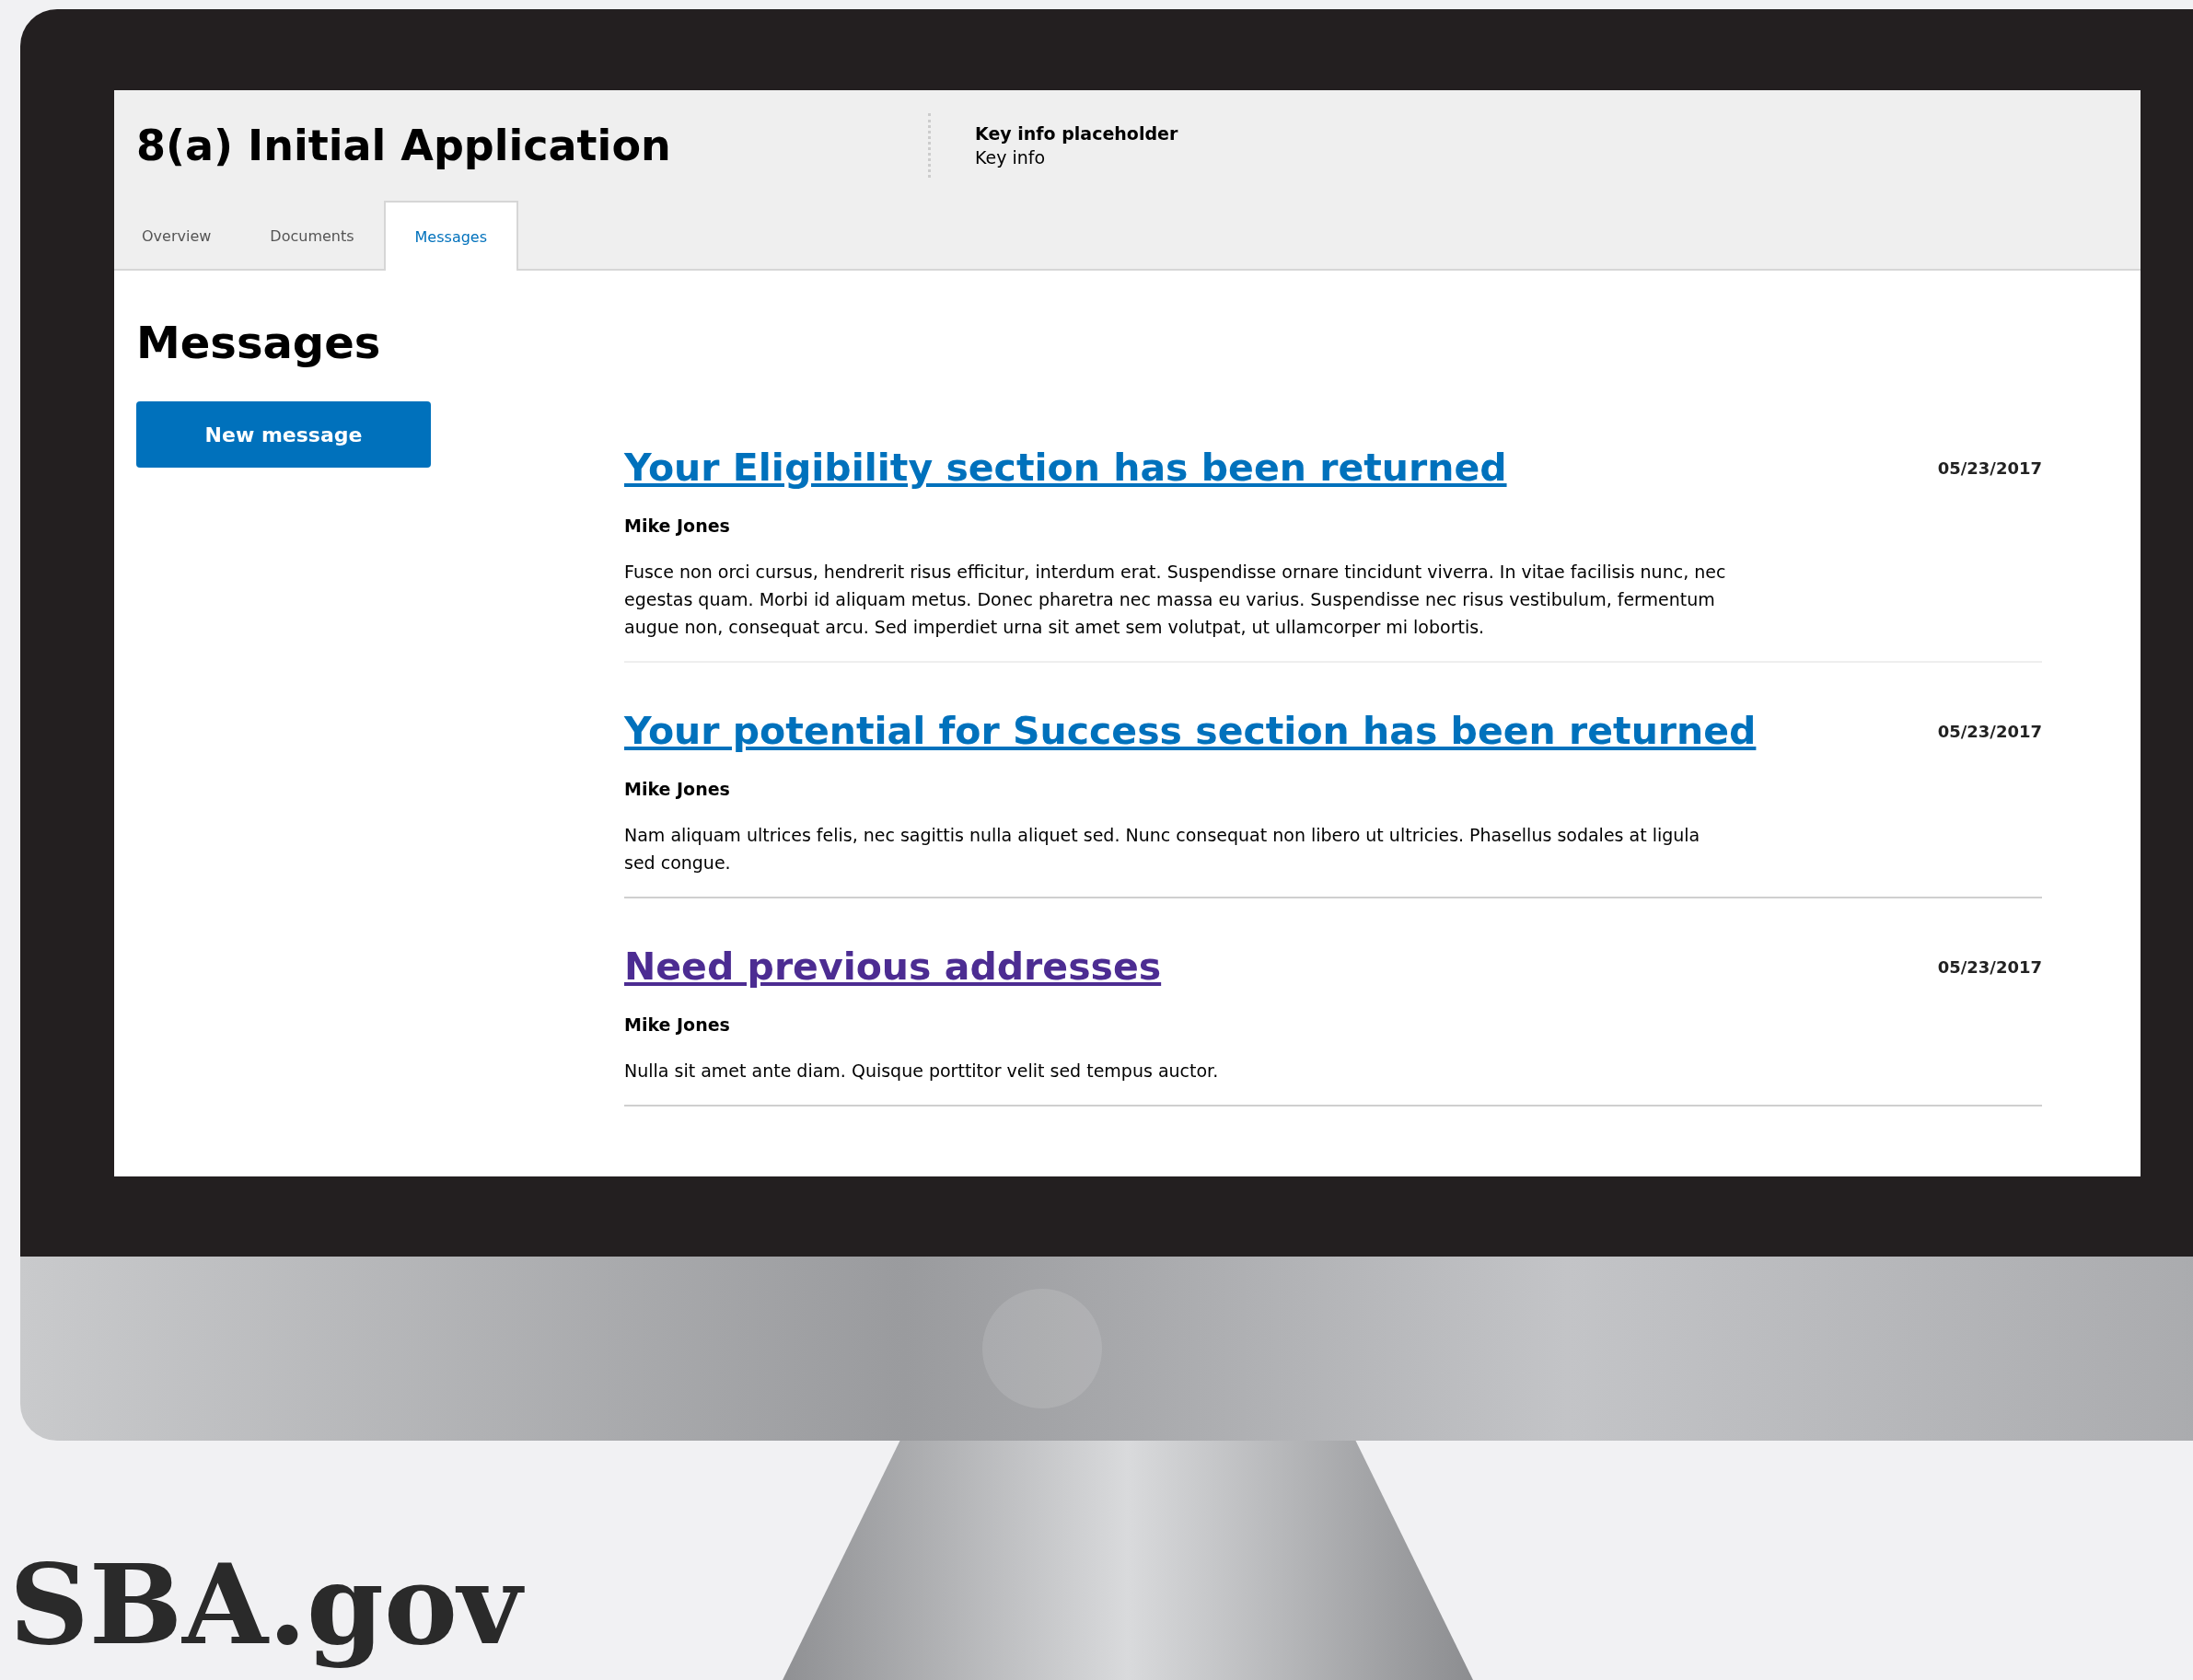 This screenshot has width=2193, height=1680. What do you see at coordinates (259, 342) in the screenshot?
I see `page-heading: Messages` at bounding box center [259, 342].